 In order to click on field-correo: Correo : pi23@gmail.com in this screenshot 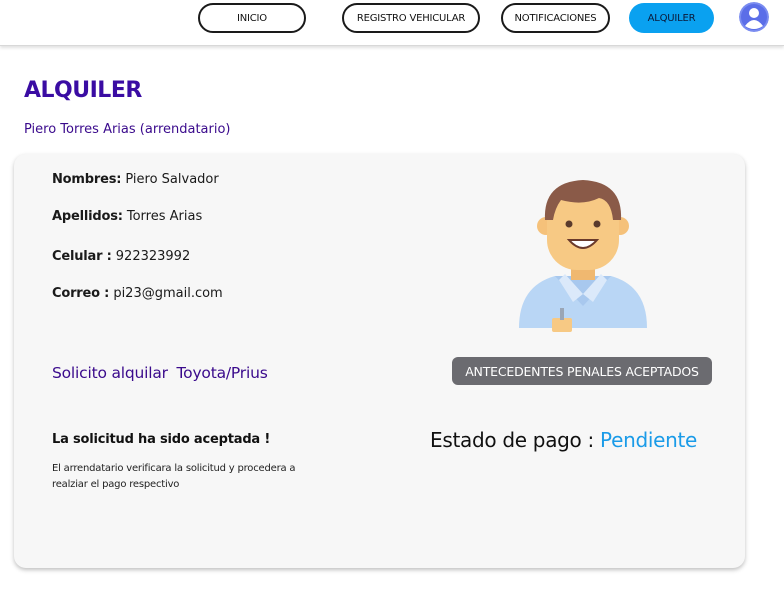, I will do `click(137, 293)`.